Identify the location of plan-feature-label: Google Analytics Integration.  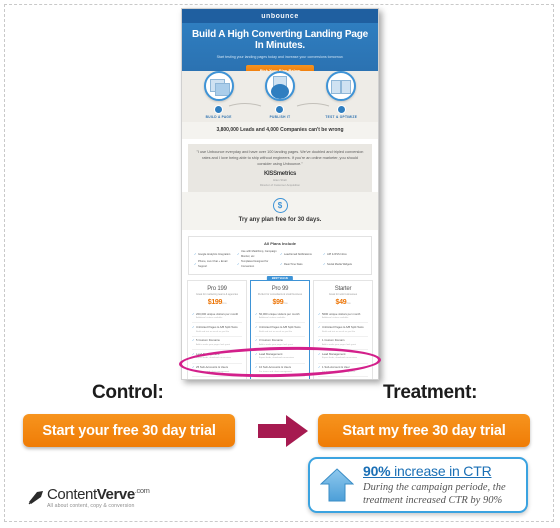
(214, 254).